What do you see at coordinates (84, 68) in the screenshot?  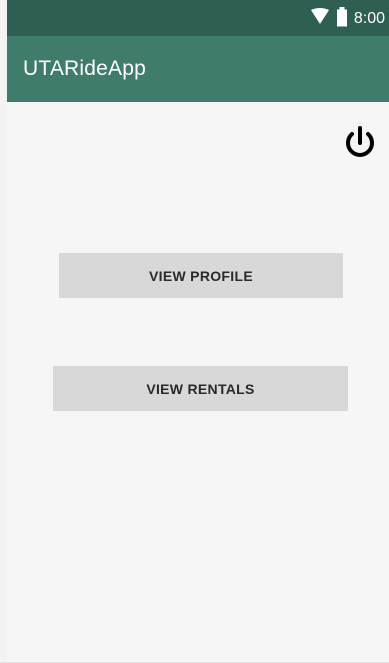 I see `app-title: UTARideApp` at bounding box center [84, 68].